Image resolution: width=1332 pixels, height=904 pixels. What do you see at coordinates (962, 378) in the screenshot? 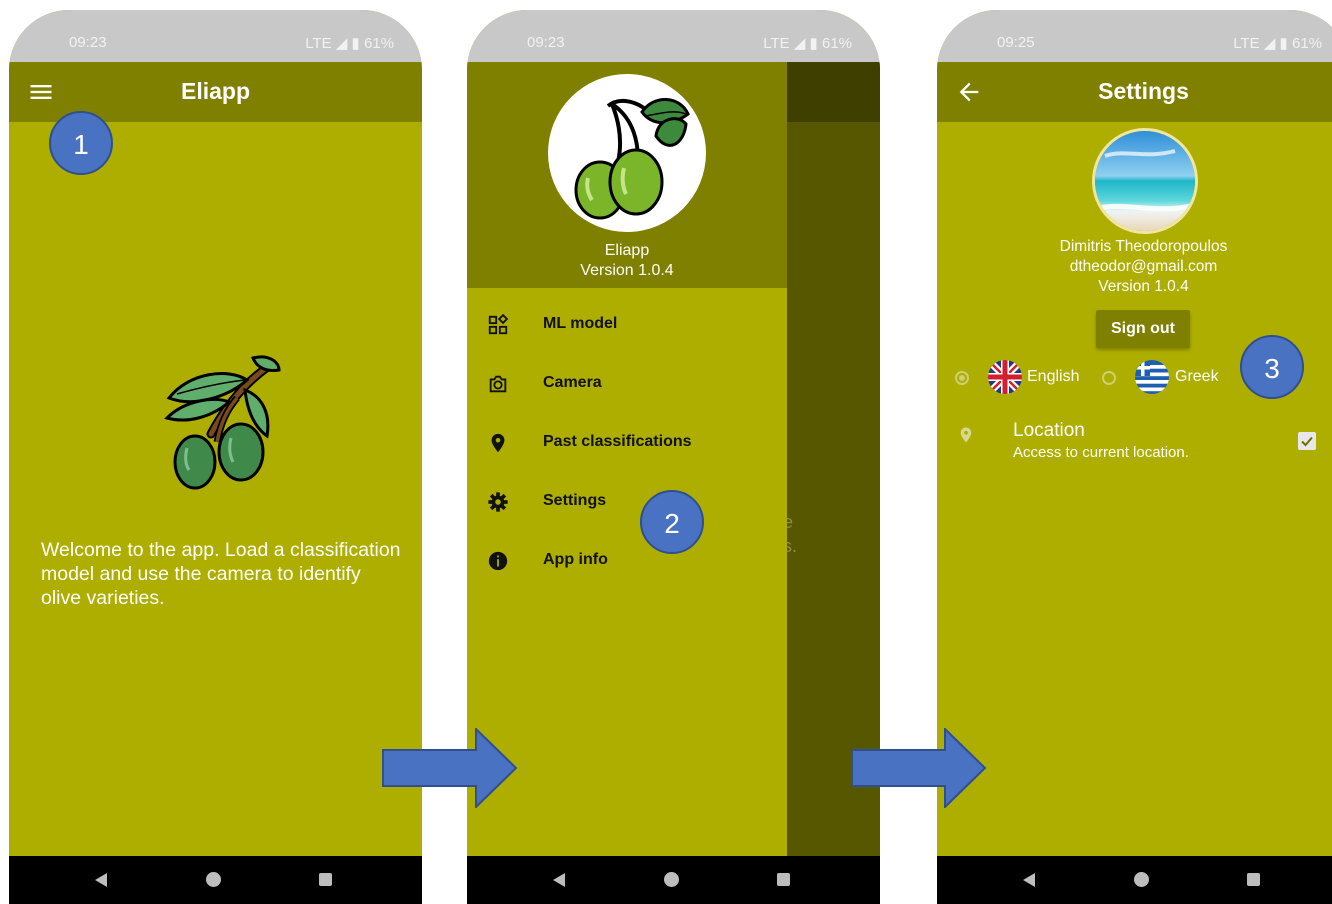
I see `english-radio` at bounding box center [962, 378].